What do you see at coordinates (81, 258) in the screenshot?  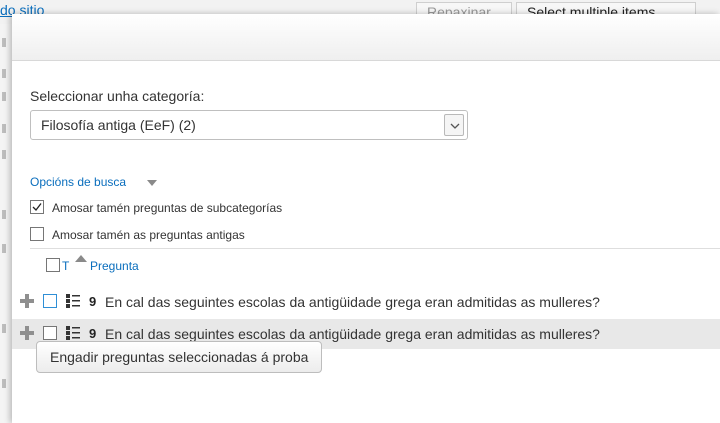 I see `sort-asc-icon` at bounding box center [81, 258].